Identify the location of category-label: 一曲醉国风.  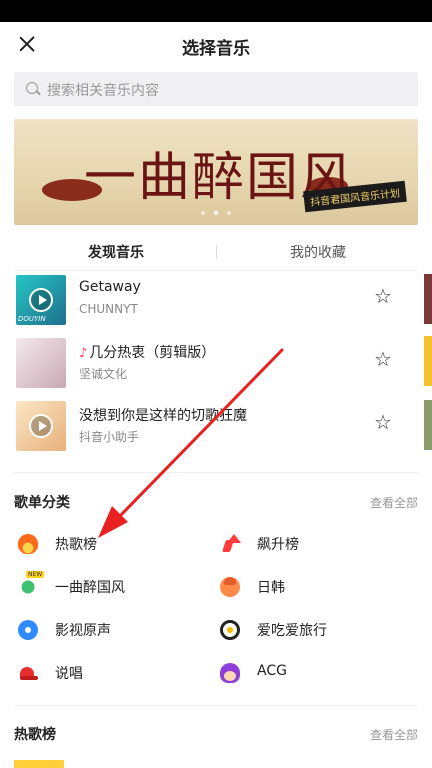
(90, 588).